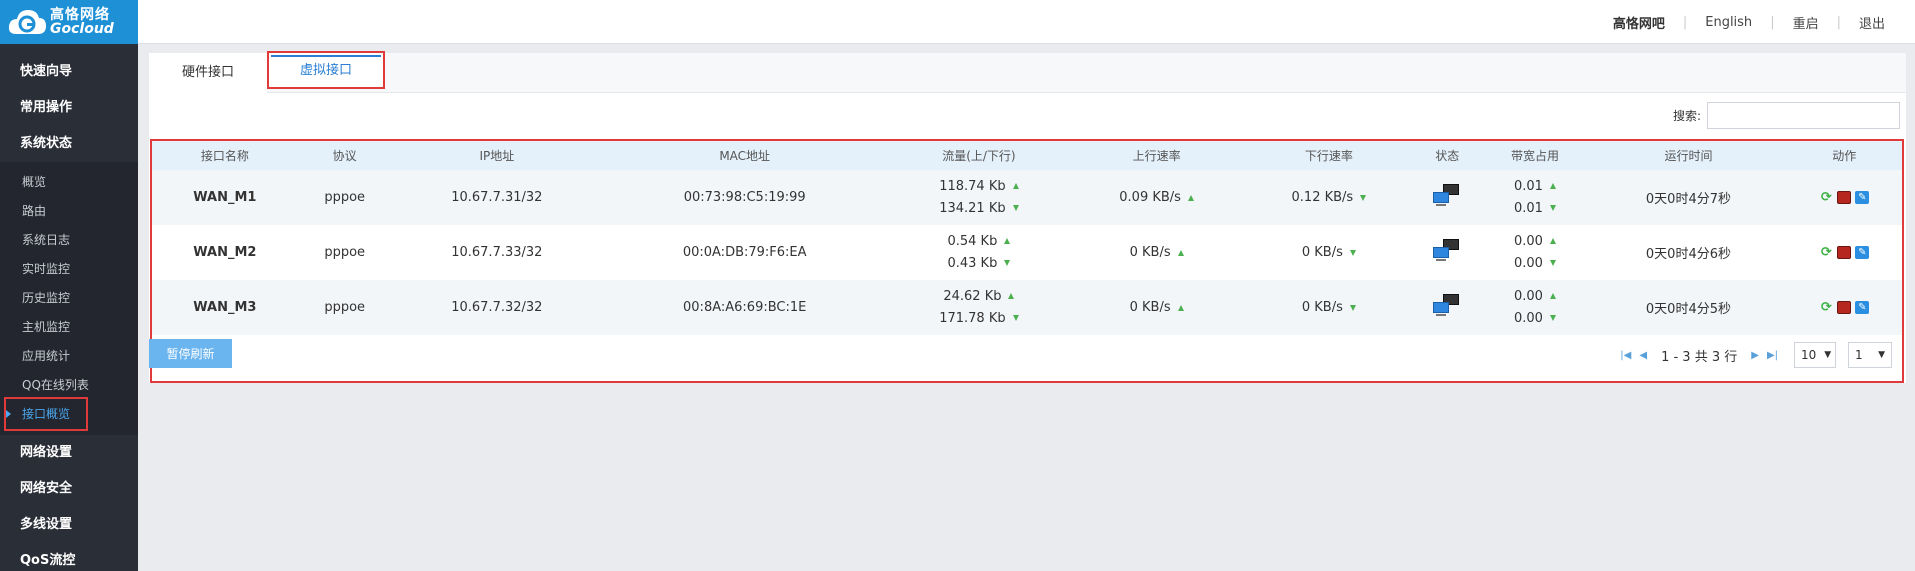 This screenshot has width=1915, height=571. I want to click on sidebar-item-interface-overview: 接口概览, so click(69, 414).